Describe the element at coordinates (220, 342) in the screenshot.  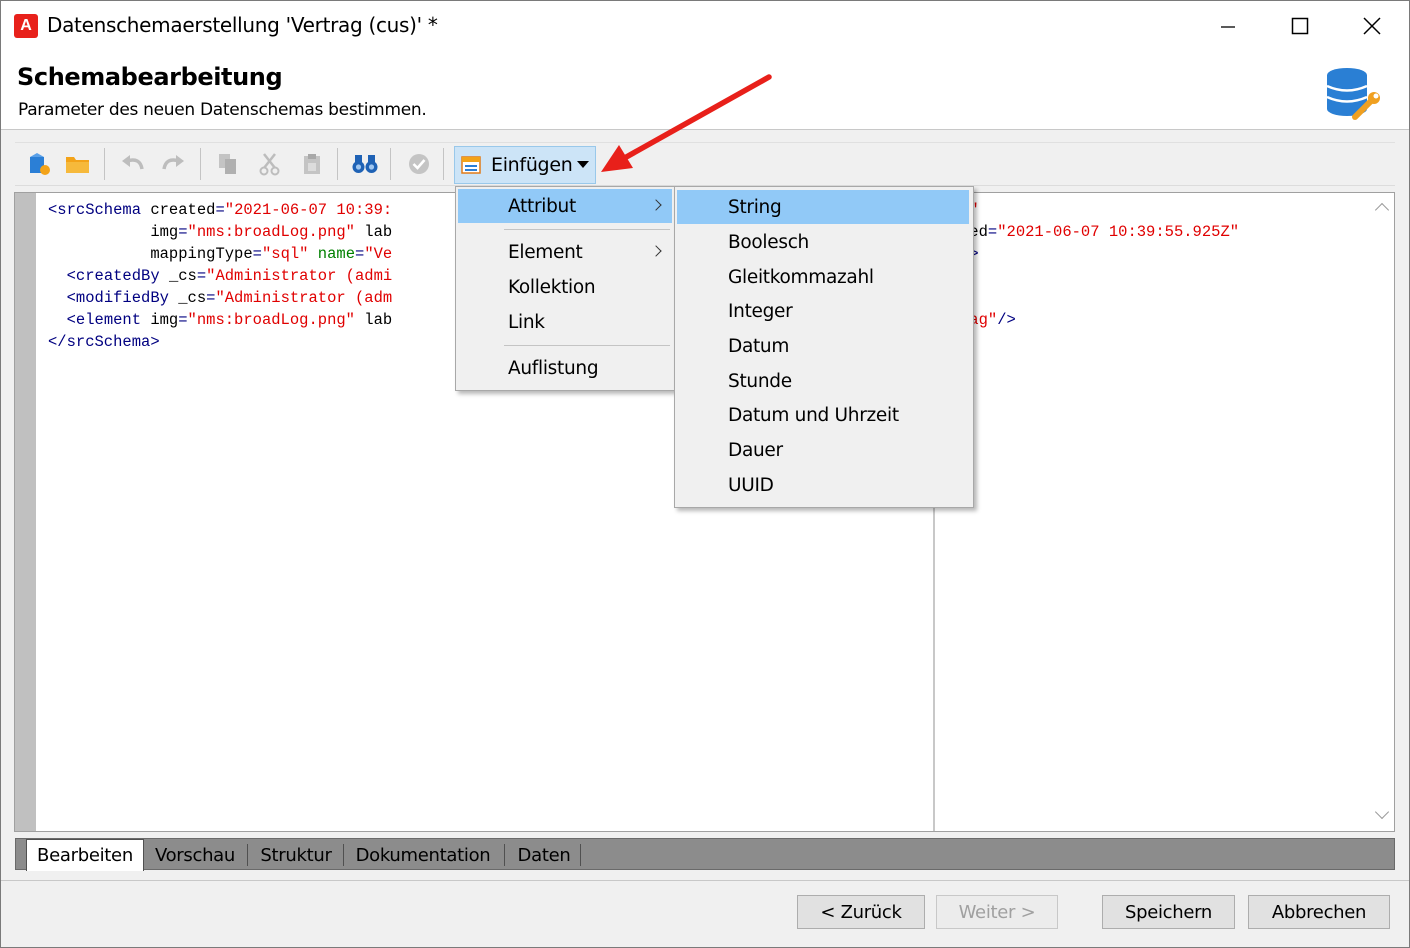
I see `code-line: </srcSchema>` at that location.